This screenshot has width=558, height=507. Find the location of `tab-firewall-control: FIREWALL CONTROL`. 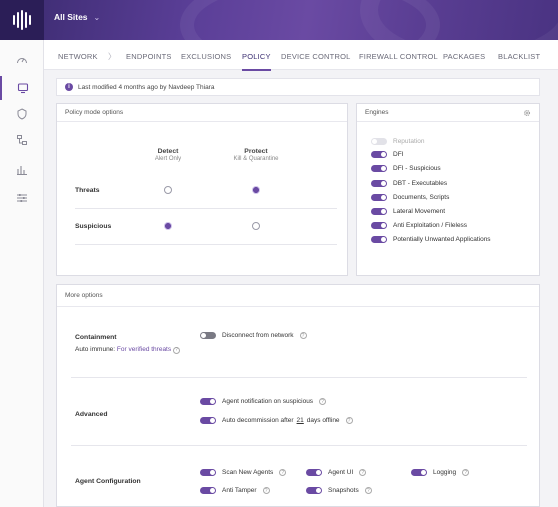

tab-firewall-control: FIREWALL CONTROL is located at coordinates (398, 56).